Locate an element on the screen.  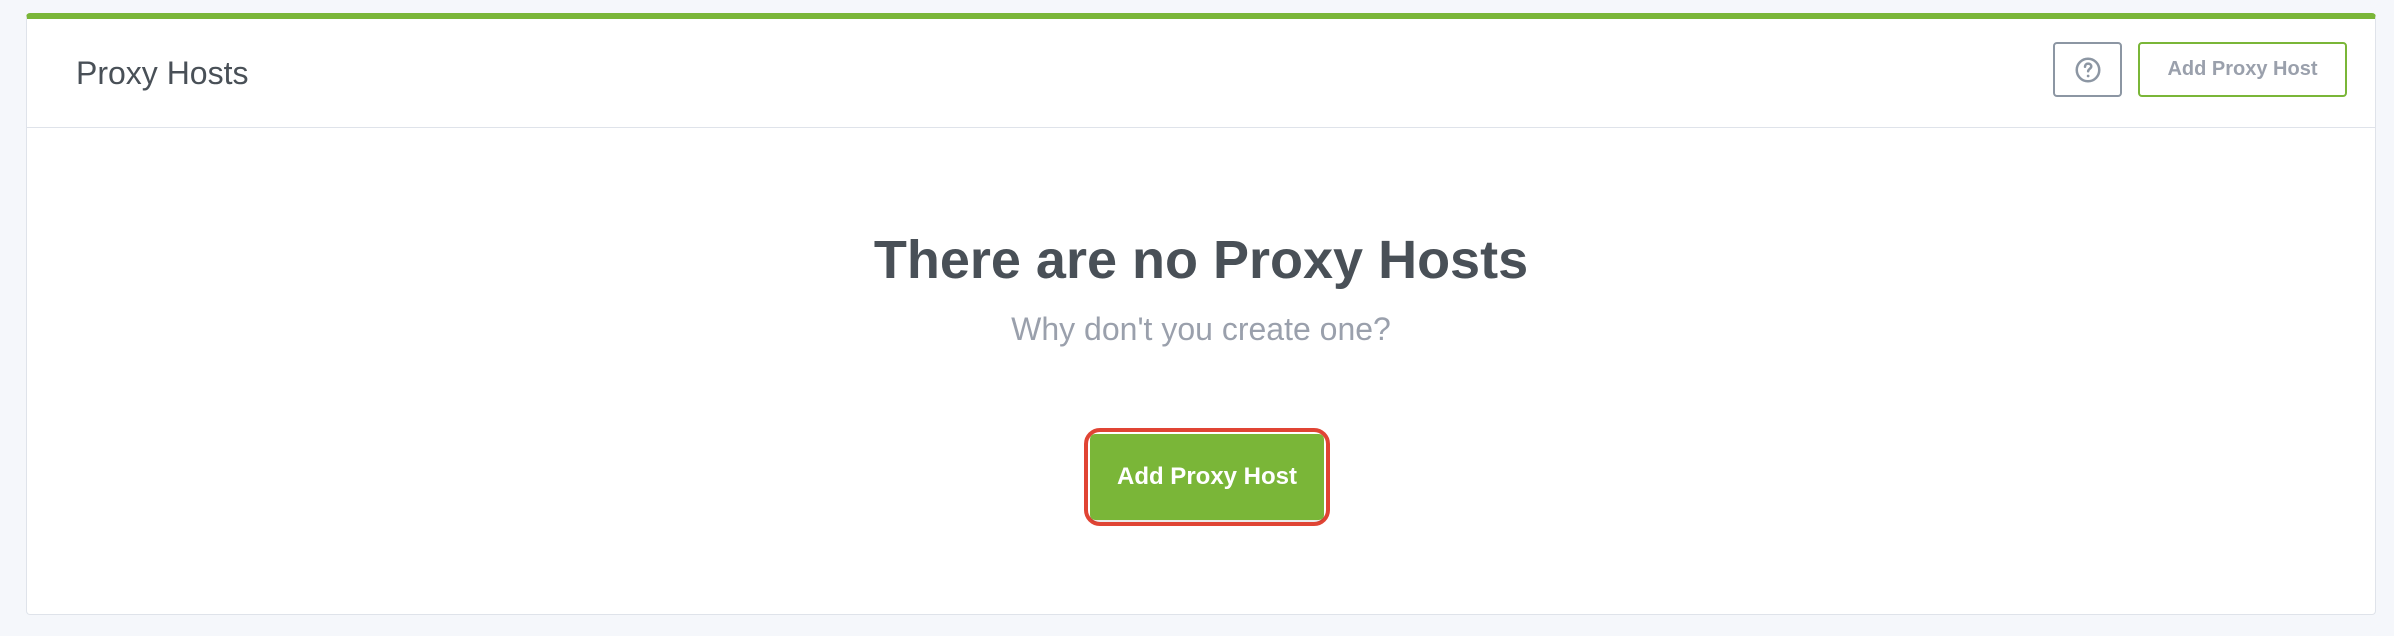
page-title: Proxy Hosts is located at coordinates (162, 73).